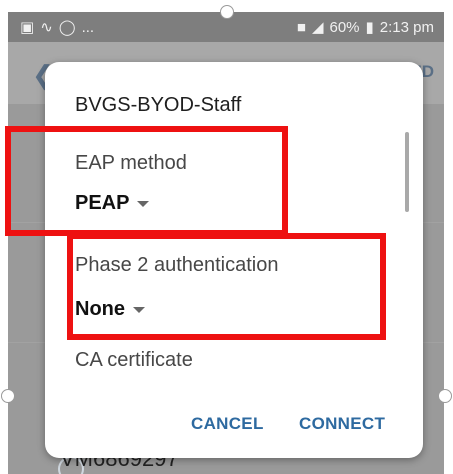 This screenshot has width=453, height=474. What do you see at coordinates (301, 27) in the screenshot?
I see `notification-icon: ■` at bounding box center [301, 27].